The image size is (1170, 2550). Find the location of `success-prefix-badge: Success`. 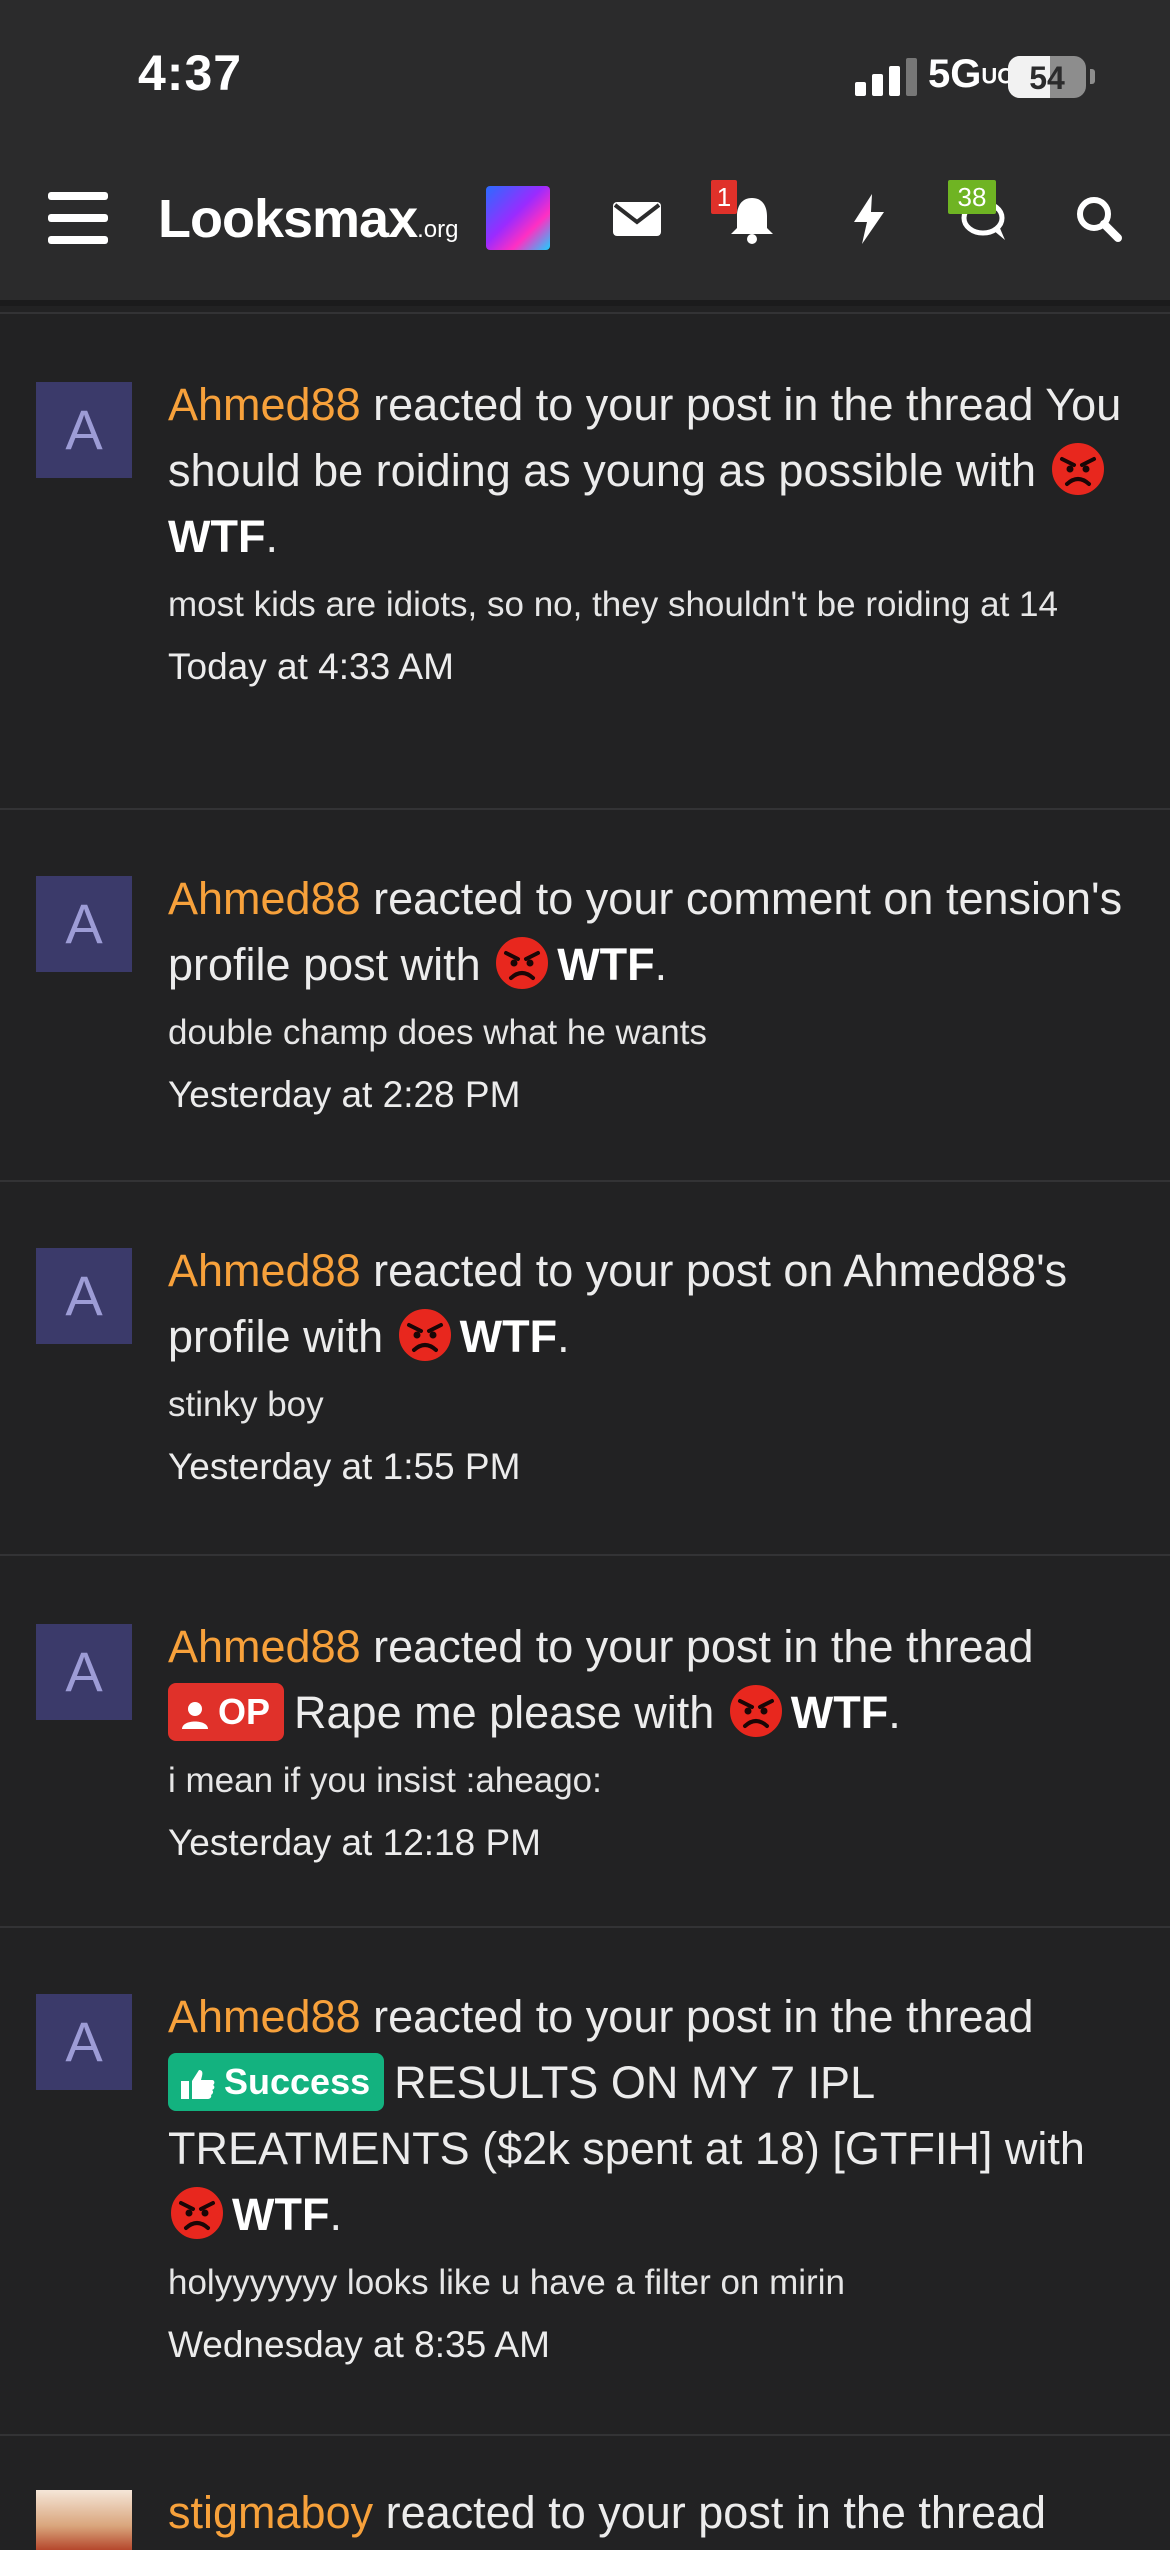

success-prefix-badge: Success is located at coordinates (276, 2082).